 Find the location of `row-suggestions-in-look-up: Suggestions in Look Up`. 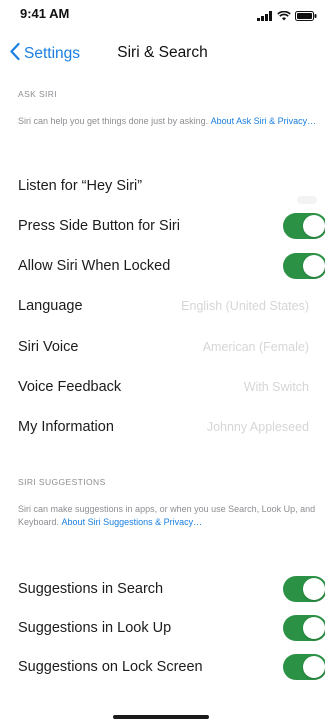

row-suggestions-in-look-up: Suggestions in Look Up is located at coordinates (162, 628).